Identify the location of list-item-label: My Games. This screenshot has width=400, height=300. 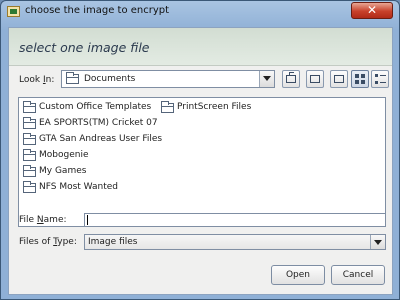
(63, 171).